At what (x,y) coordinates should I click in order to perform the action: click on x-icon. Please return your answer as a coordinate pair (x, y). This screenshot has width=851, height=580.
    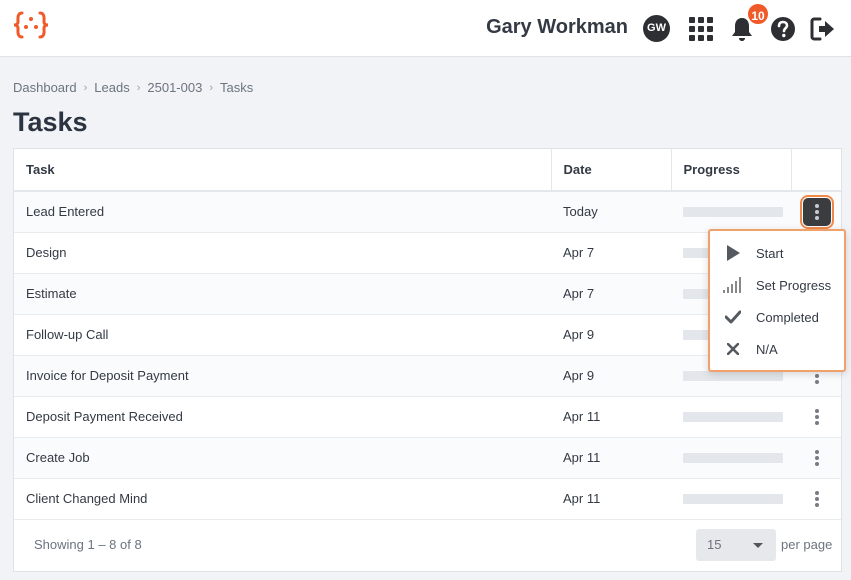
    Looking at the image, I should click on (733, 349).